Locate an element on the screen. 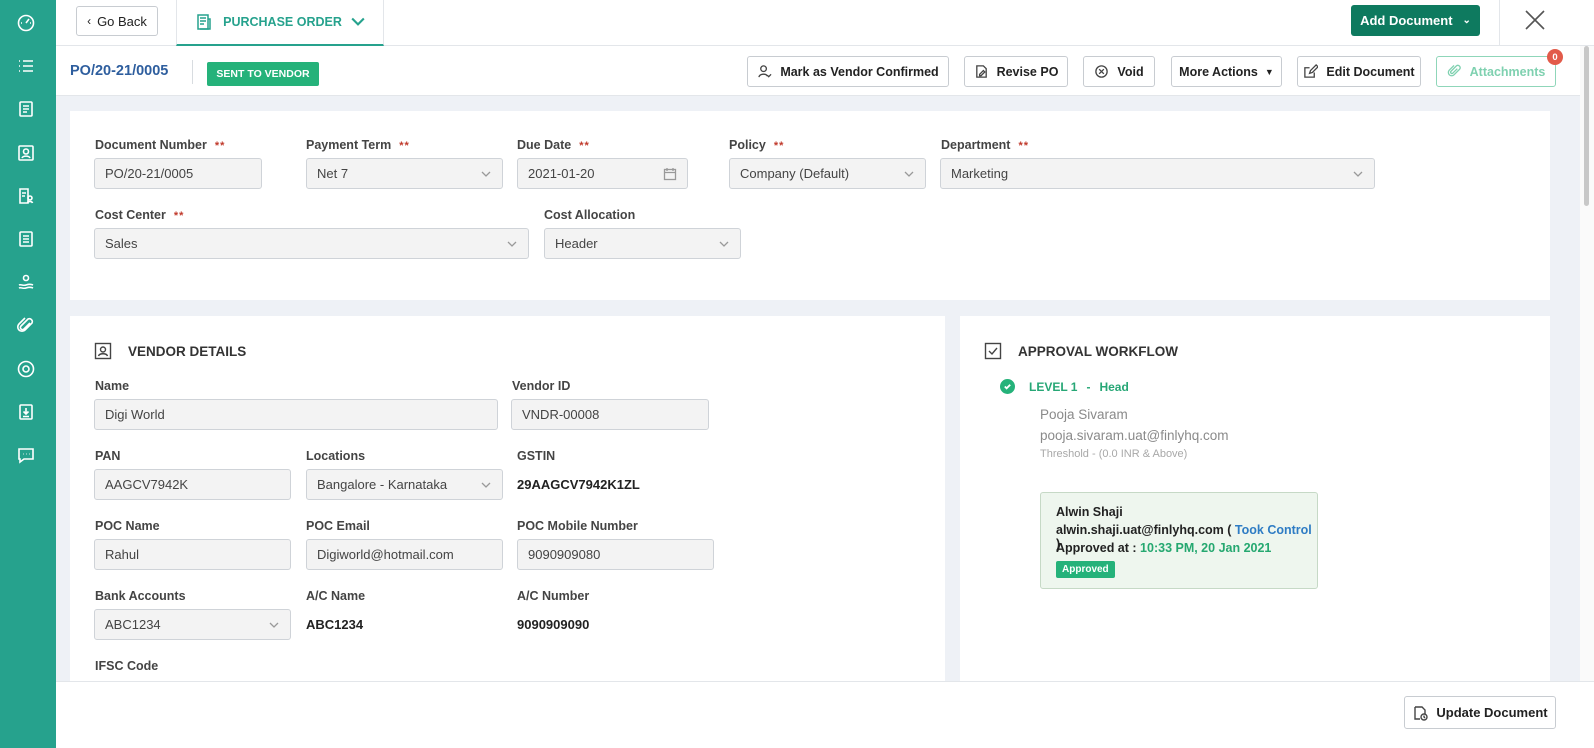 Image resolution: width=1594 pixels, height=748 pixels. cost-allocation-value: Header is located at coordinates (576, 243).